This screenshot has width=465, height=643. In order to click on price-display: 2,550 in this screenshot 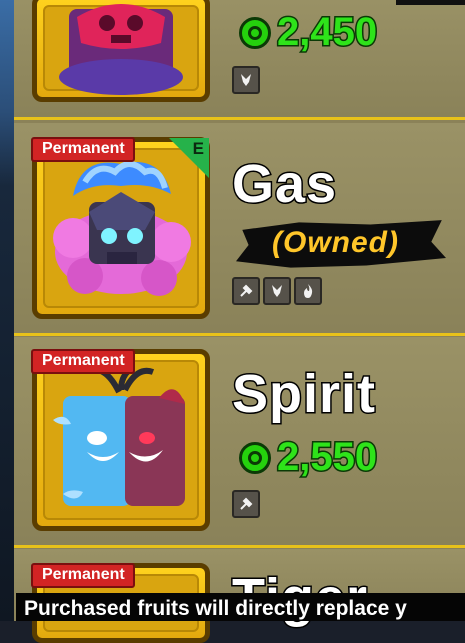, I will do `click(309, 457)`.